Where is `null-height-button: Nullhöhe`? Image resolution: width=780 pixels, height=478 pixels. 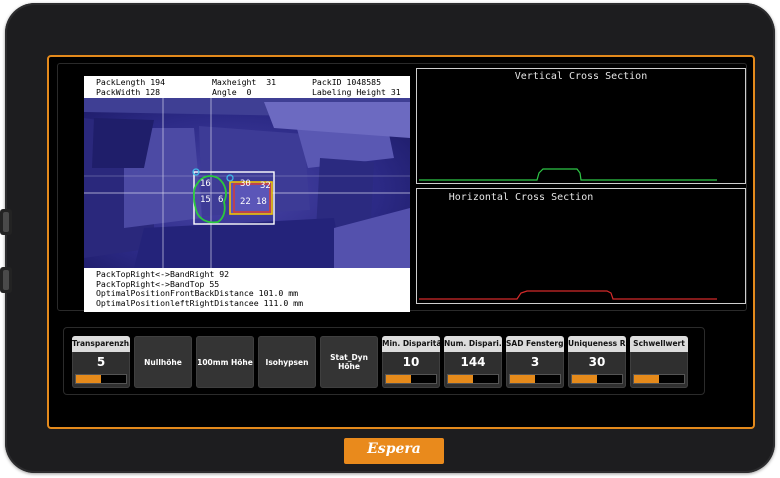
null-height-button: Nullhöhe is located at coordinates (163, 362).